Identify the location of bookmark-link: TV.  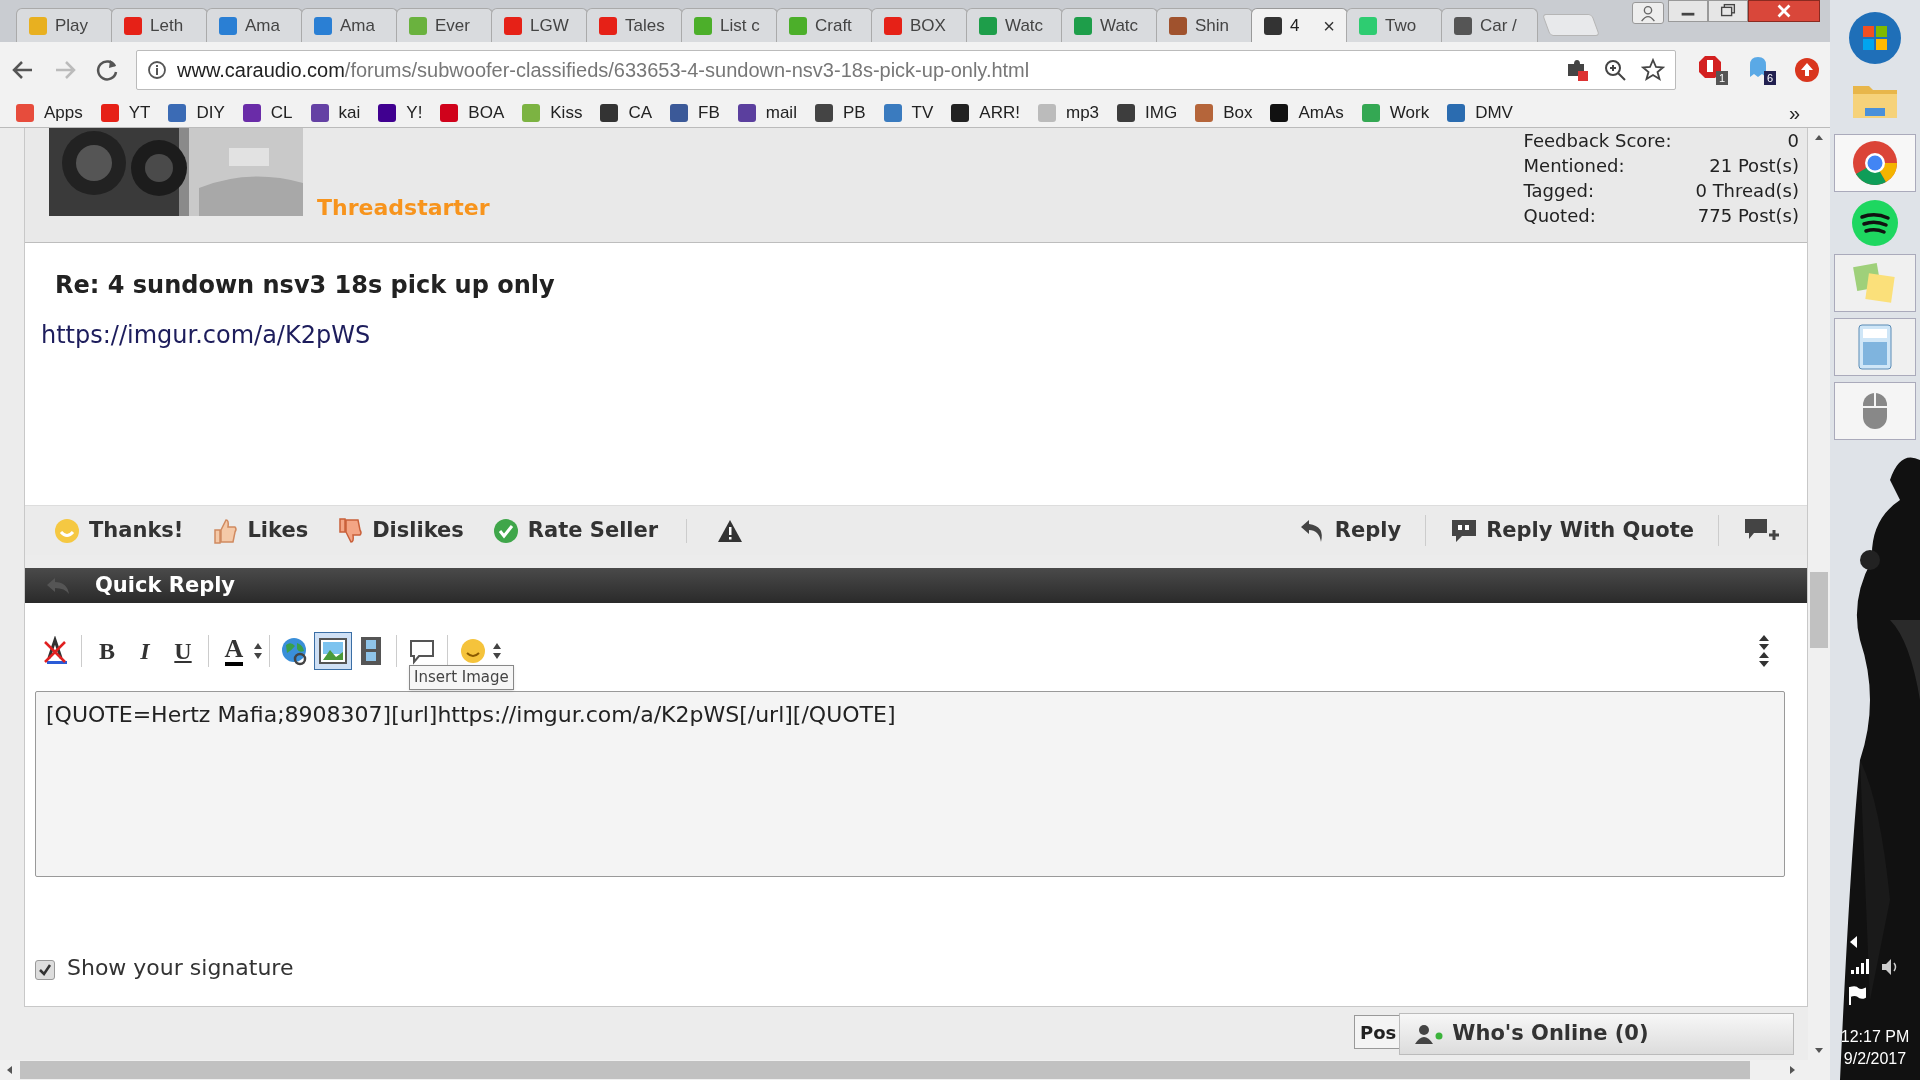
(908, 112).